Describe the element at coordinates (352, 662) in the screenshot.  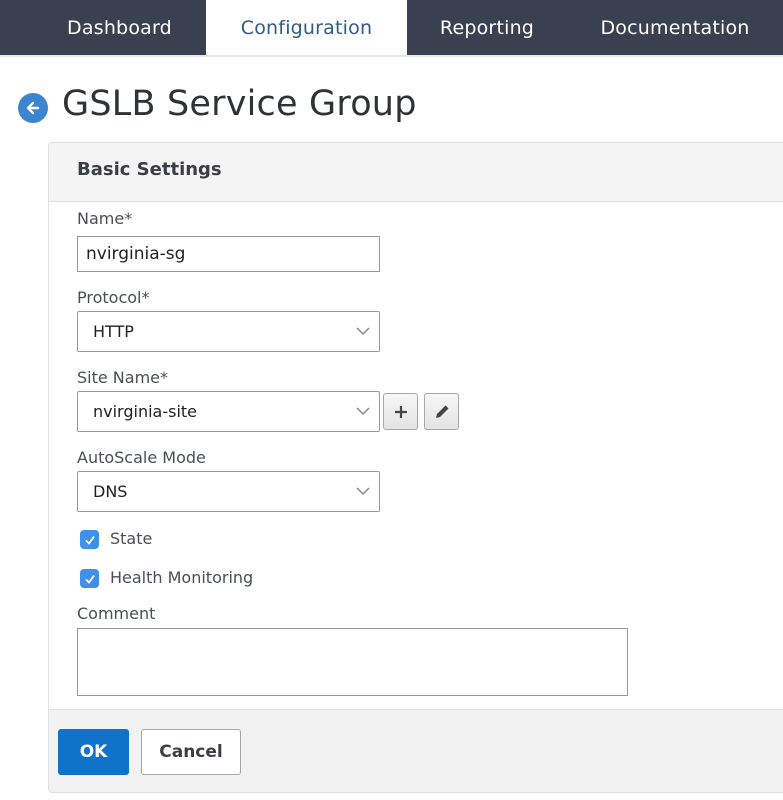
I see `comment-textarea` at that location.